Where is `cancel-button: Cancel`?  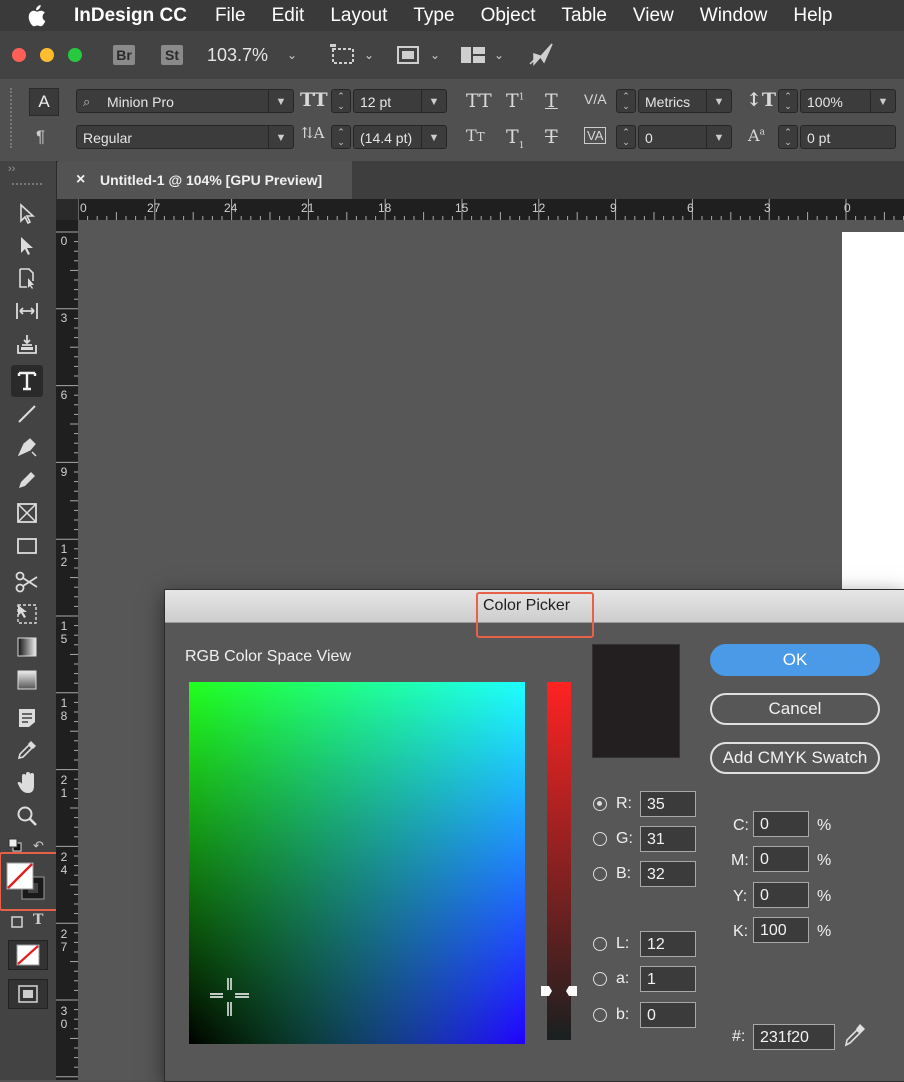 cancel-button: Cancel is located at coordinates (795, 709).